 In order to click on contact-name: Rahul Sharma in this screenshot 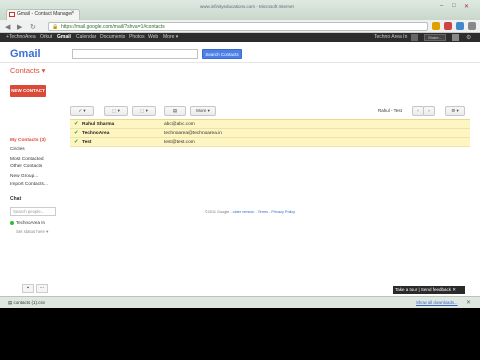, I will do `click(98, 124)`.